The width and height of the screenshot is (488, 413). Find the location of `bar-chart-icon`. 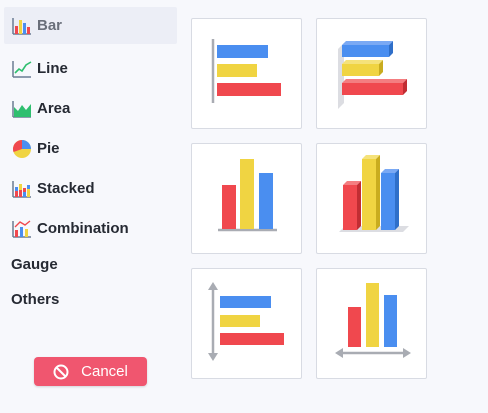

bar-chart-icon is located at coordinates (21, 26).